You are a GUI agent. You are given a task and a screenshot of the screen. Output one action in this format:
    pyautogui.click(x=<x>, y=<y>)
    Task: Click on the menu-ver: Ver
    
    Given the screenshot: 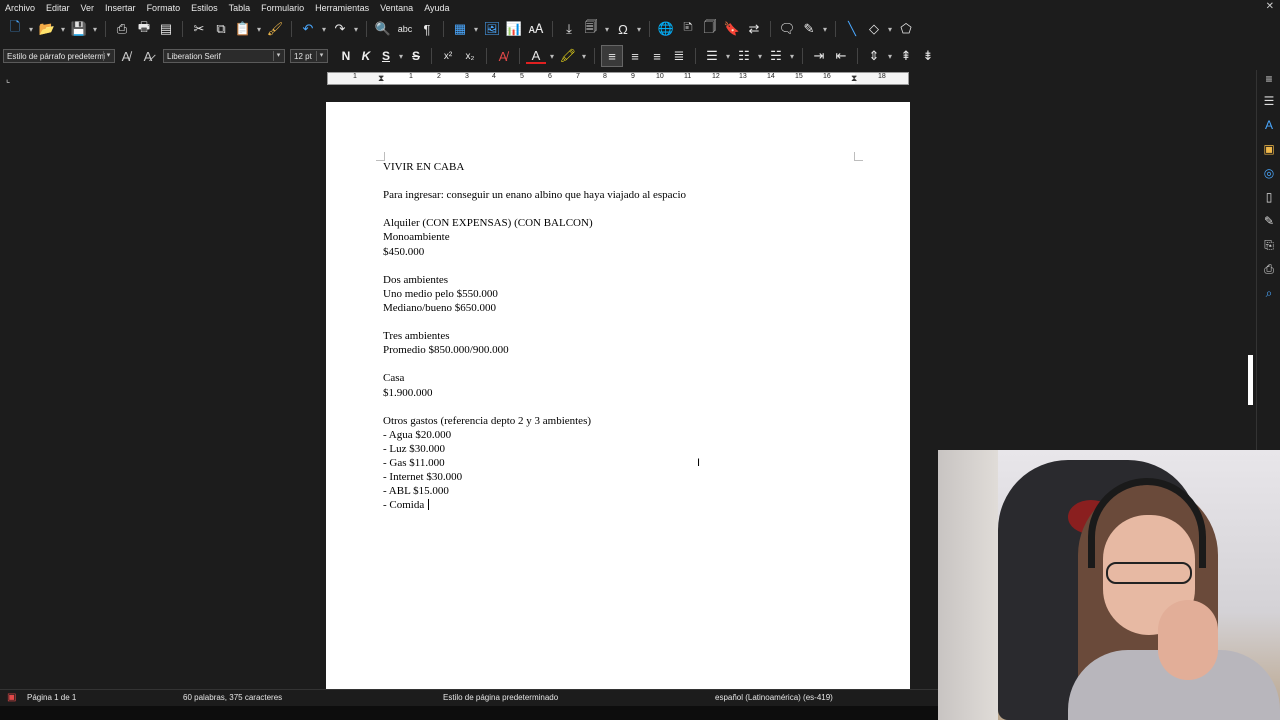 What is the action you would take?
    pyautogui.click(x=88, y=8)
    